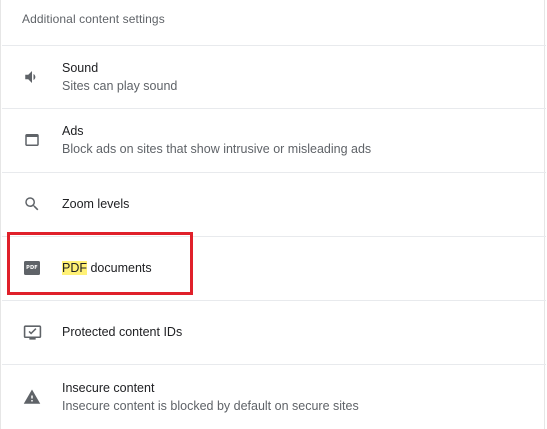 The image size is (547, 429). I want to click on sound-label: Sound, so click(80, 68).